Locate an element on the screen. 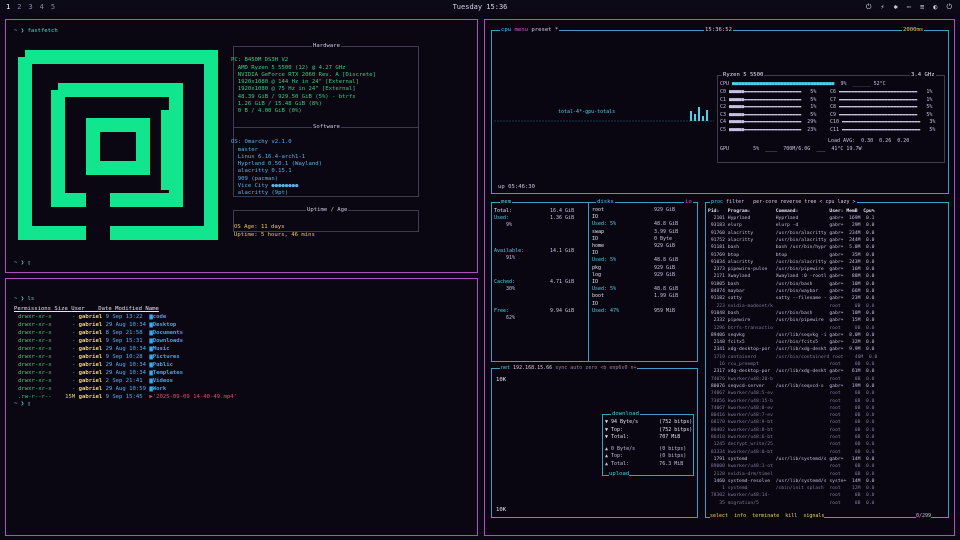 The height and width of the screenshot is (540, 960). cpu-core: C7 ▬▬▬▬▬▬▬▬▬▬▬▬▬▬▬▬▬▬▬▬▬▬▬▬▬▬ 1% is located at coordinates (881, 99).